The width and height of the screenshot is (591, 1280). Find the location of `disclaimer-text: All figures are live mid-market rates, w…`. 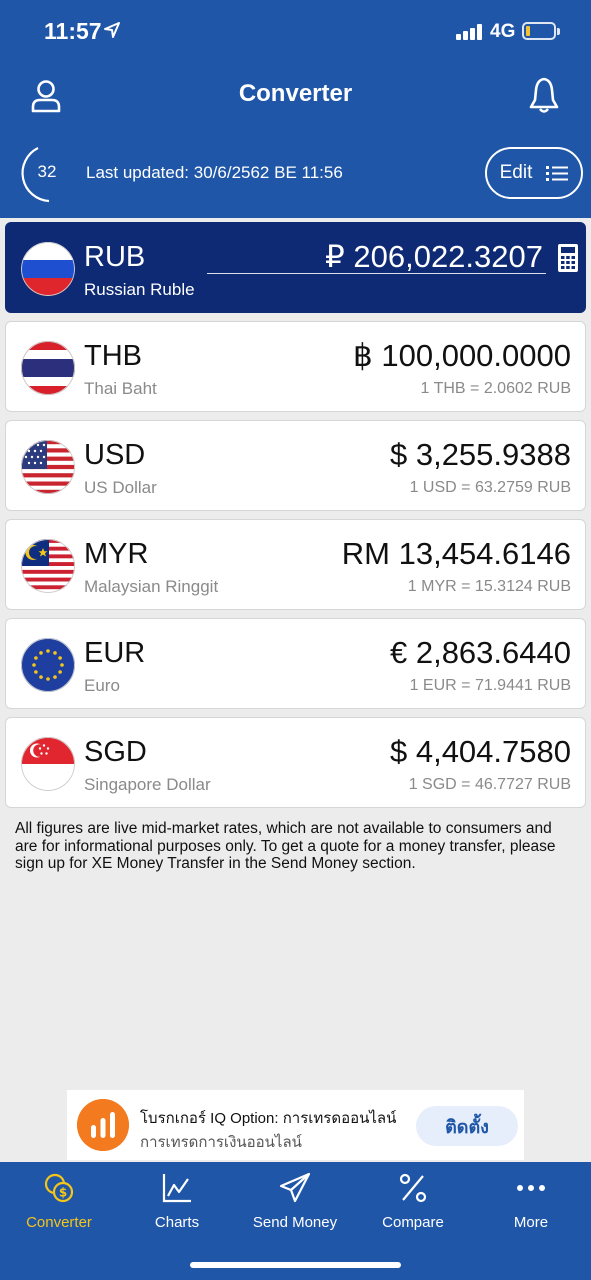

disclaimer-text: All figures are live mid-market rates, w… is located at coordinates (285, 846).